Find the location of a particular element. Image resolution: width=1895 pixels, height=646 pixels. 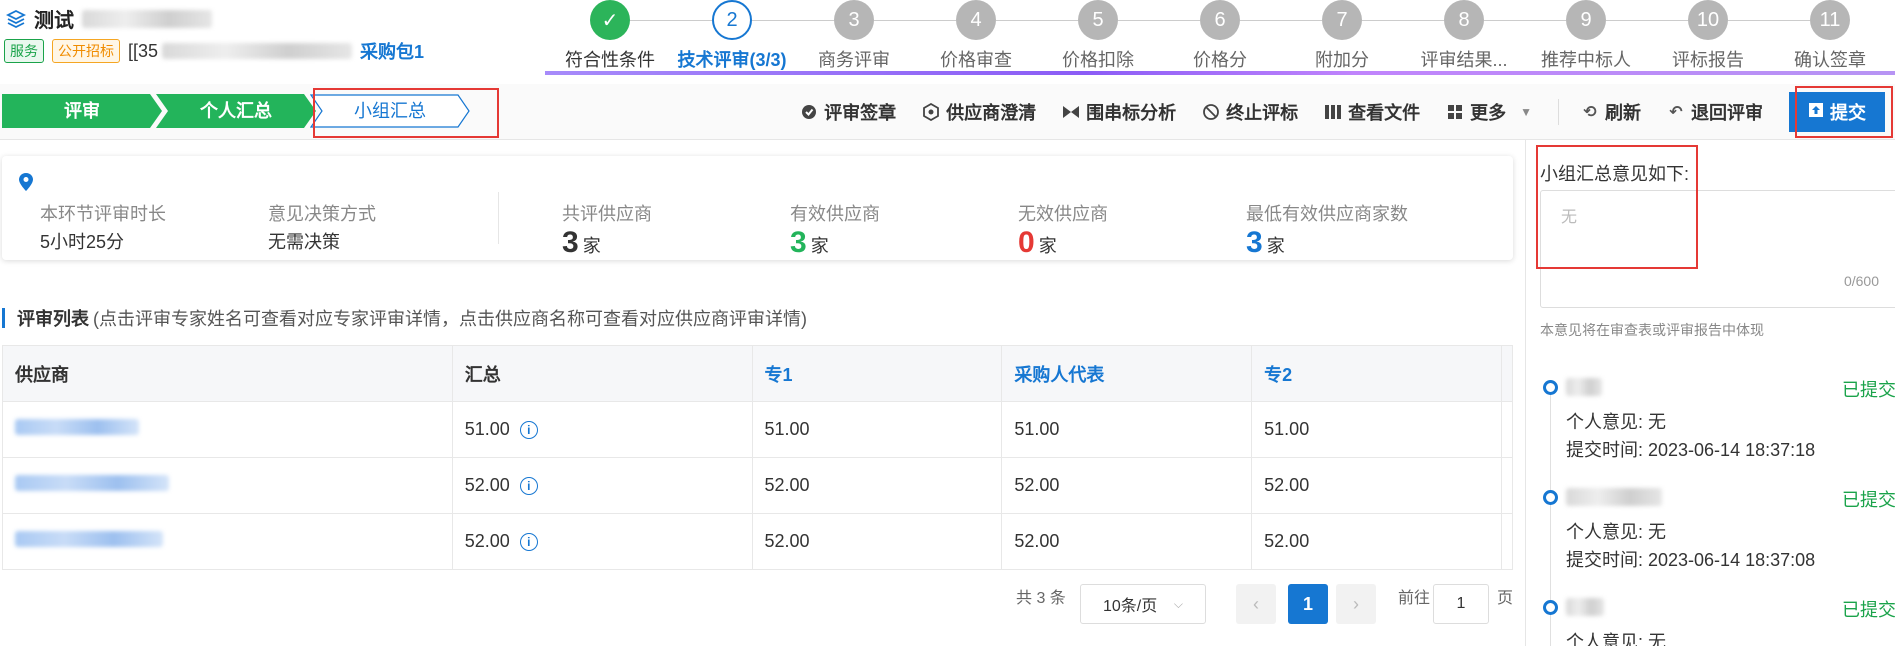

goto-page-input: 1 is located at coordinates (1461, 604).